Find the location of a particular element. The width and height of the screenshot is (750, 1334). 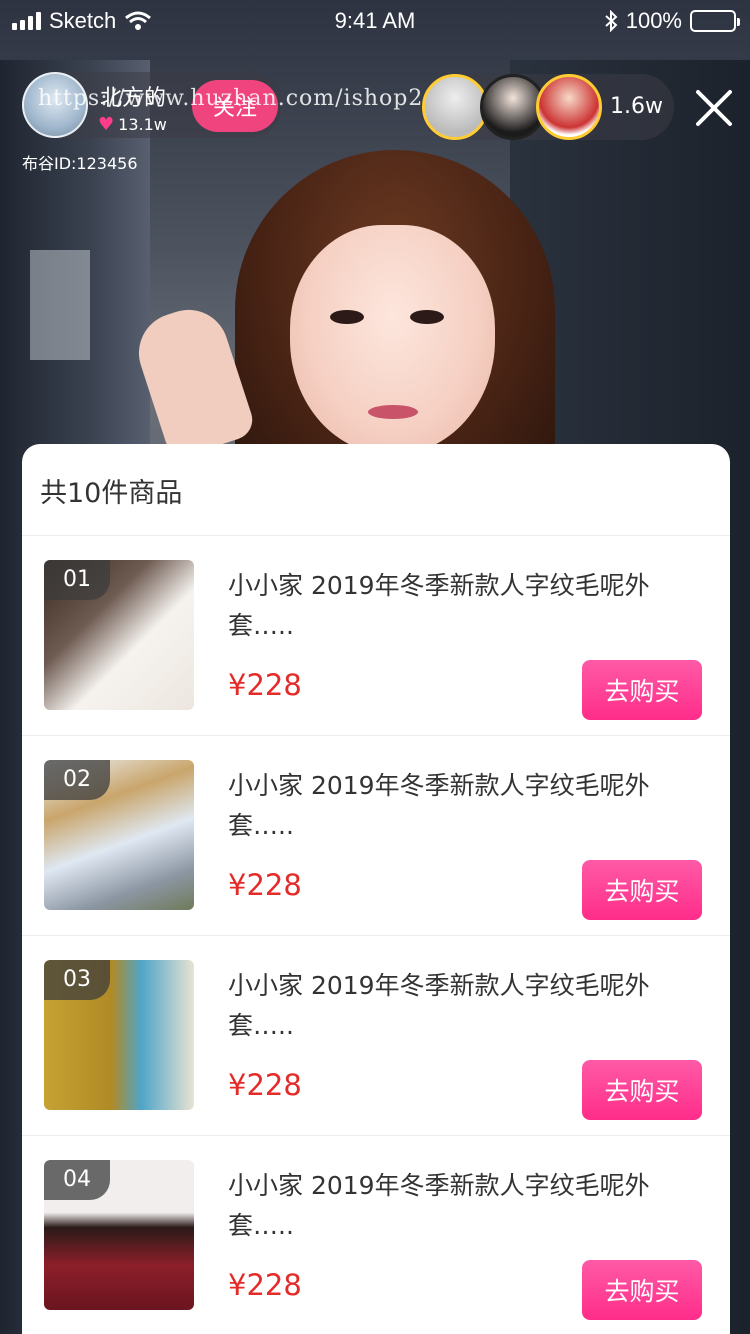

host-likes: ♥ 13.1w is located at coordinates (132, 124).